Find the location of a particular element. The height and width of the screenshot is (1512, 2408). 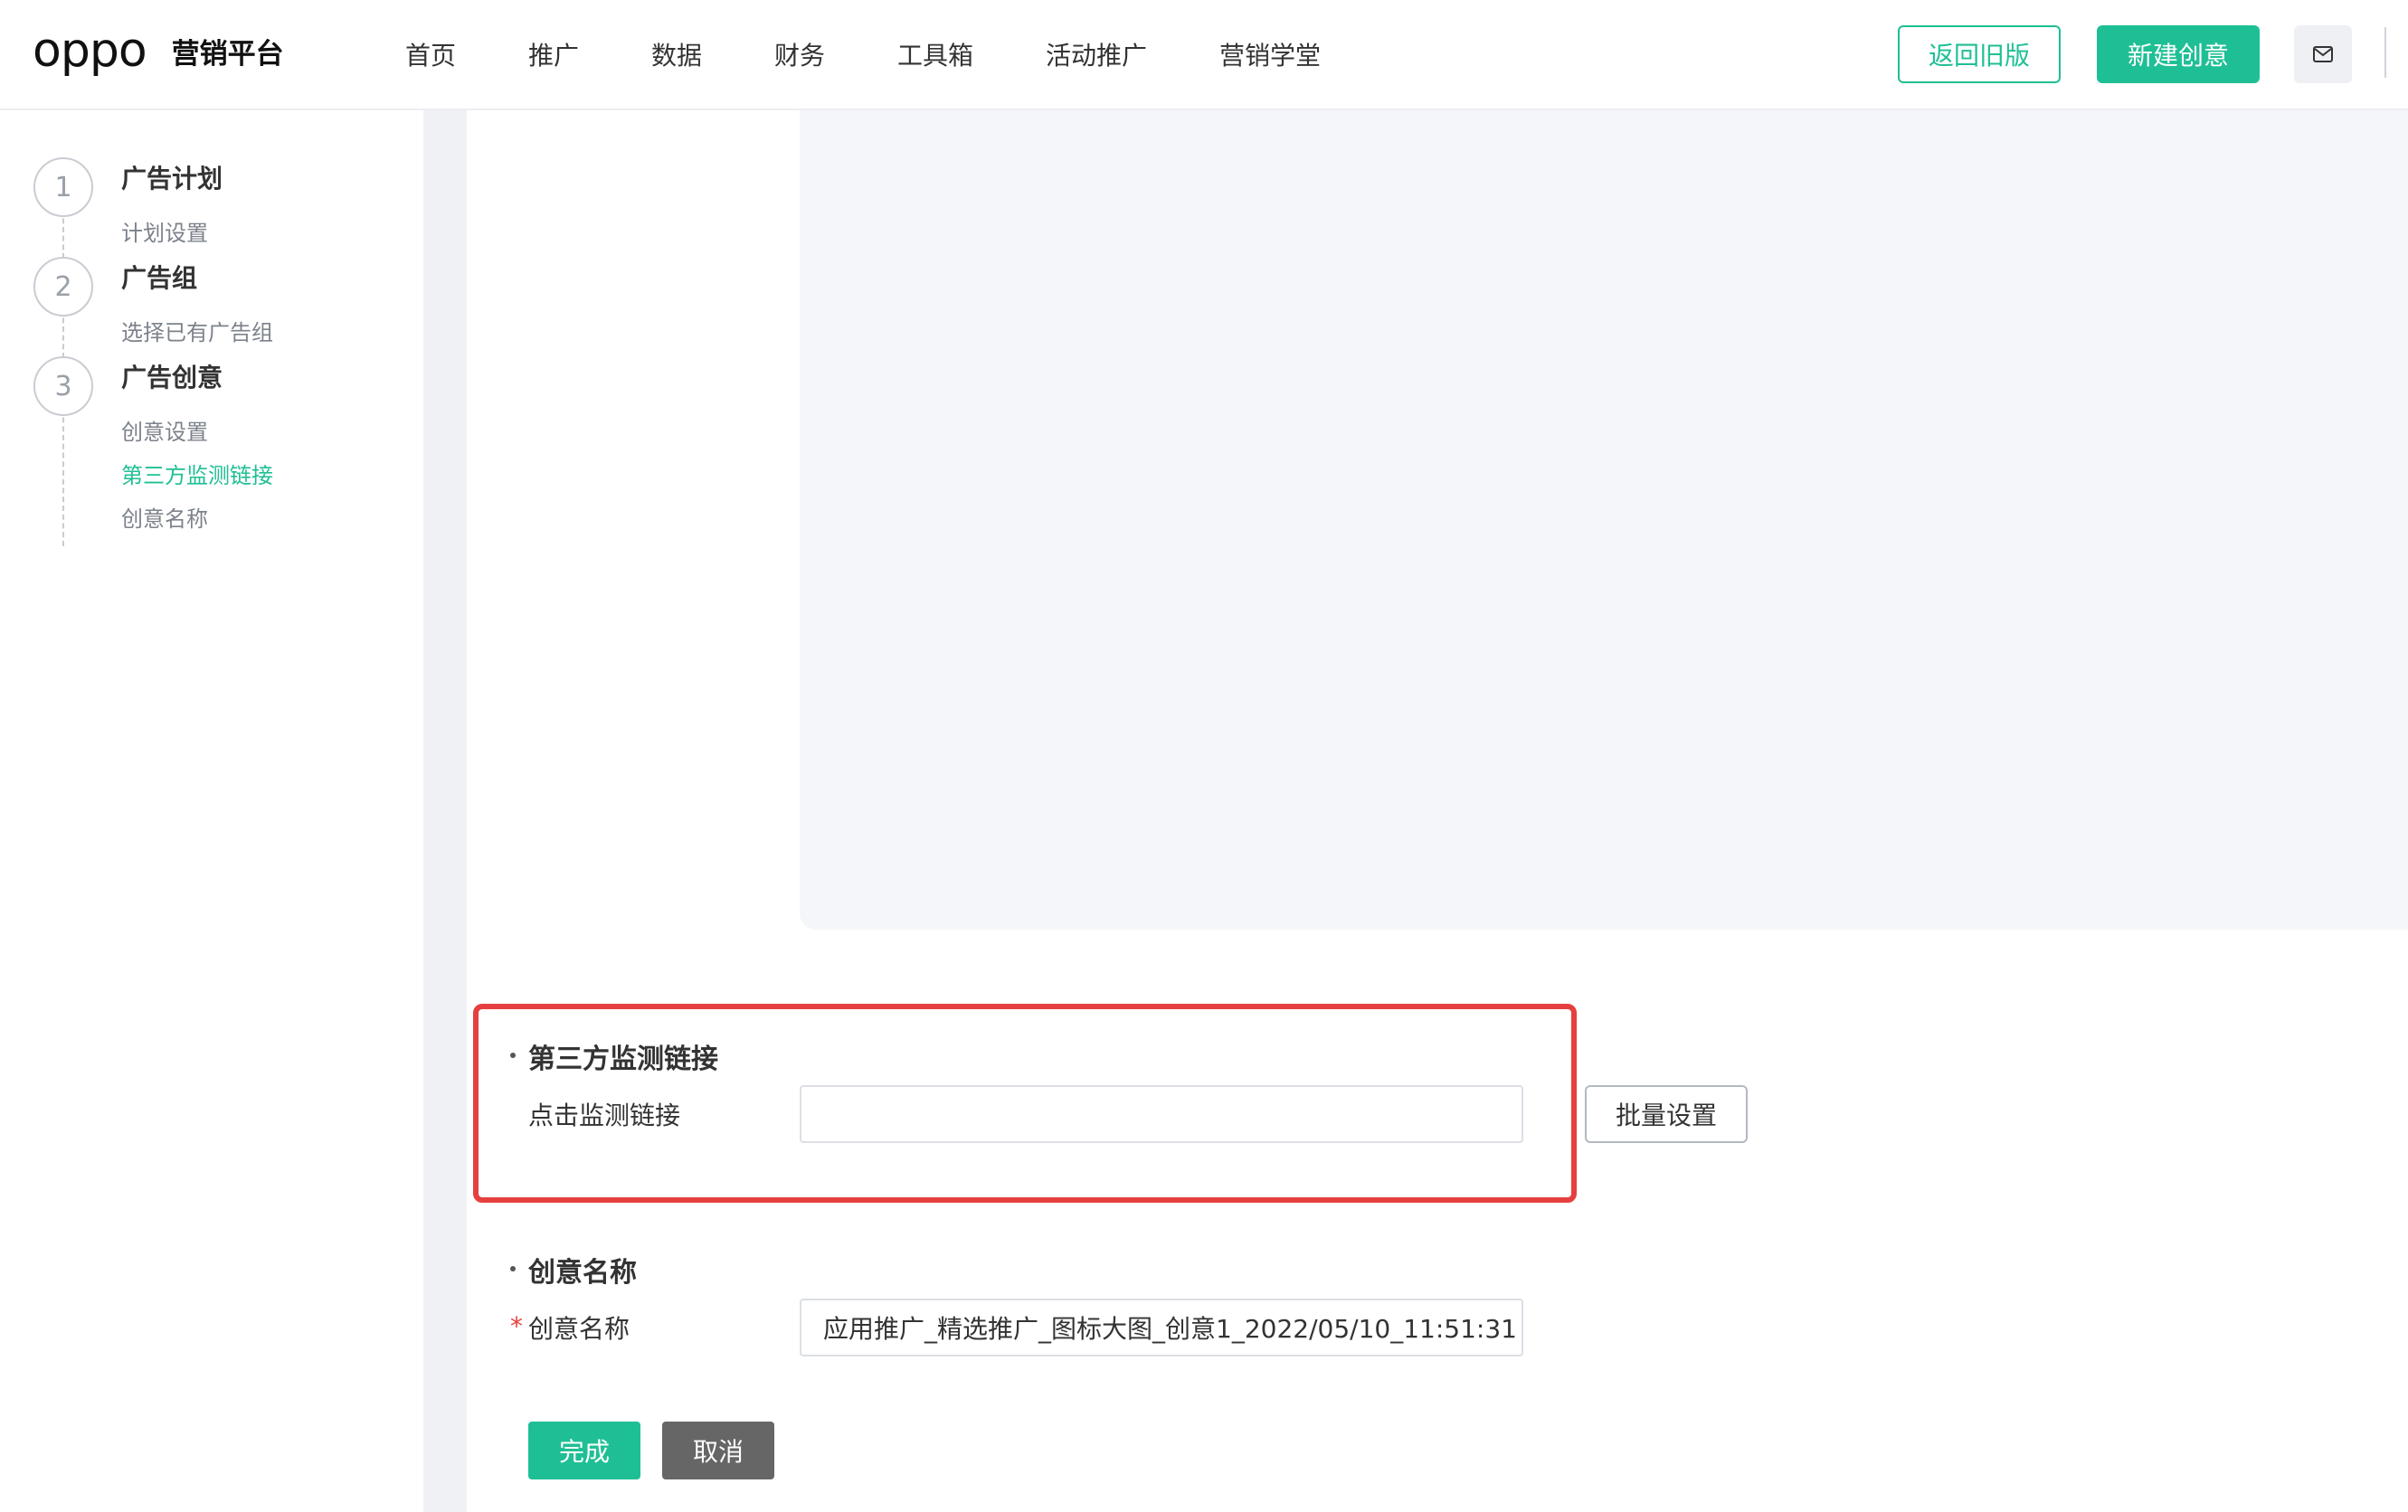

nav-item-activity-promotion: 活动推广 is located at coordinates (1096, 54).